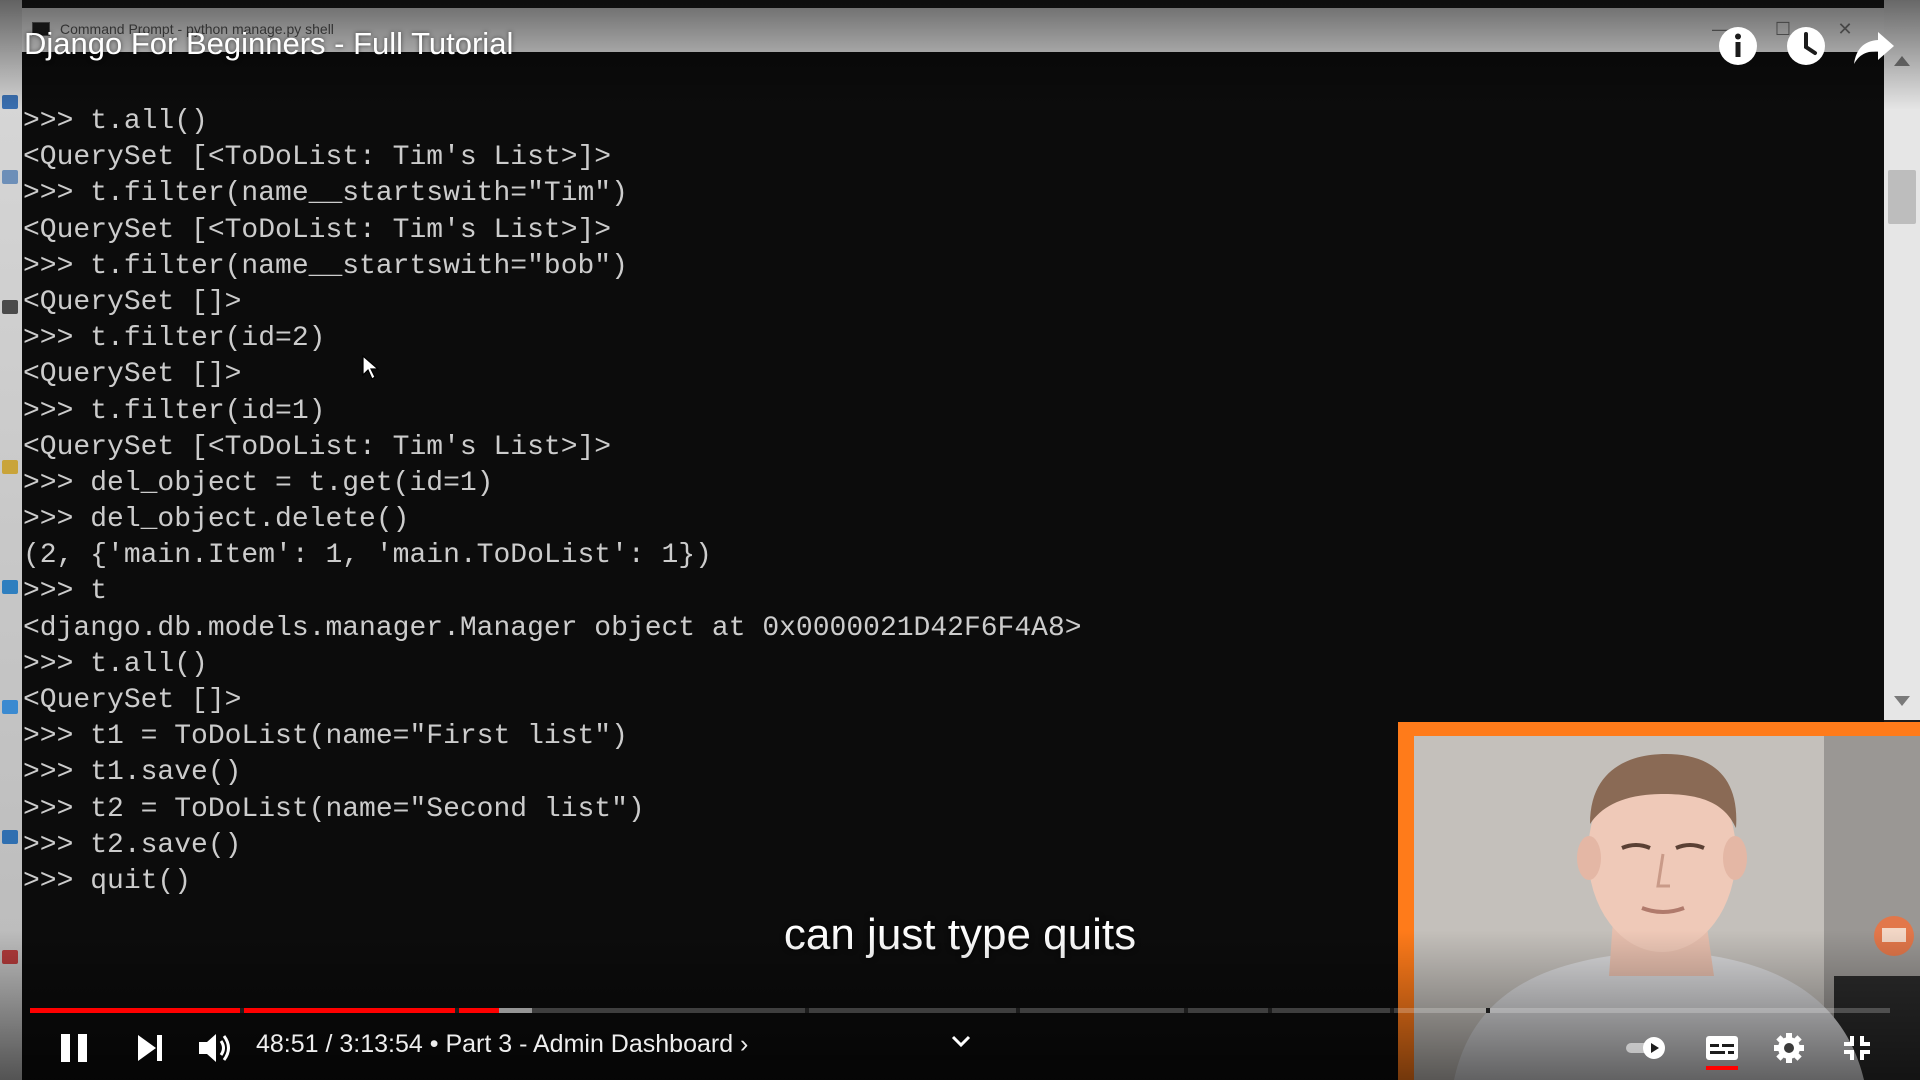 This screenshot has width=1920, height=1080. What do you see at coordinates (1902, 701) in the screenshot?
I see `scroll-down-icon` at bounding box center [1902, 701].